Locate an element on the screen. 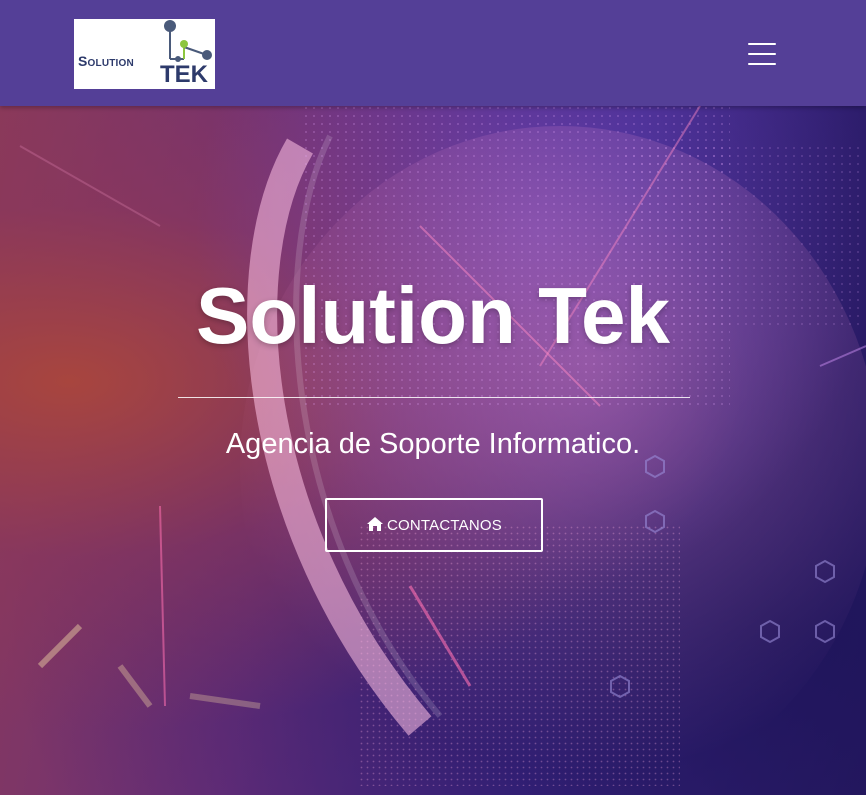 This screenshot has width=866, height=795. contact-button: CONTACTANOS is located at coordinates (434, 525).